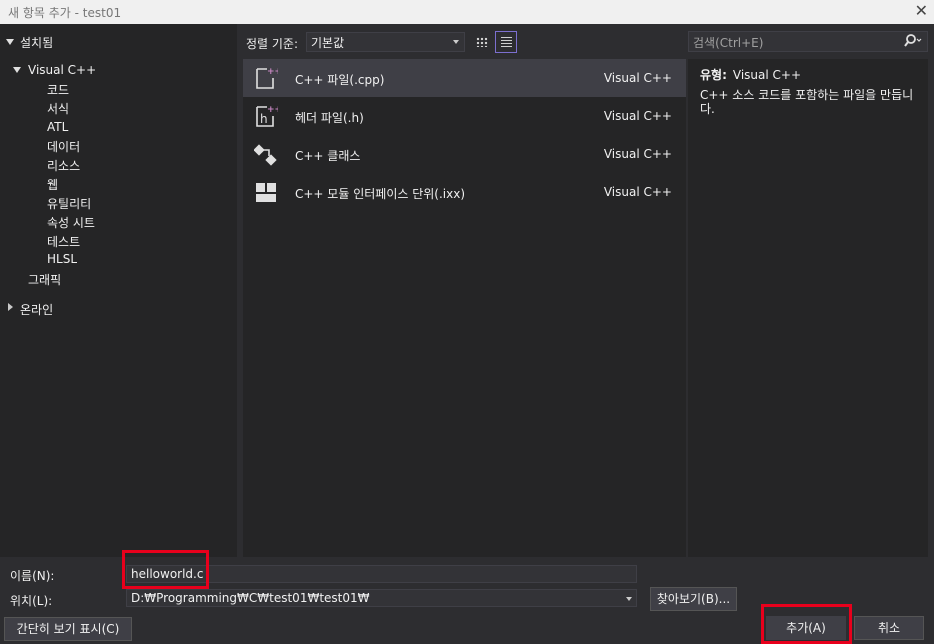 The width and height of the screenshot is (934, 644). Describe the element at coordinates (381, 598) in the screenshot. I see `location-dropdown: D:₩Programming₩C₩test01₩test01₩` at that location.